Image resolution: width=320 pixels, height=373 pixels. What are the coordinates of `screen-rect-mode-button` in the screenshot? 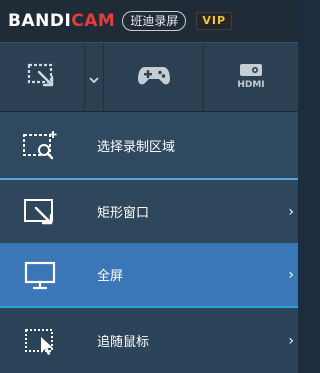 It's located at (42, 78).